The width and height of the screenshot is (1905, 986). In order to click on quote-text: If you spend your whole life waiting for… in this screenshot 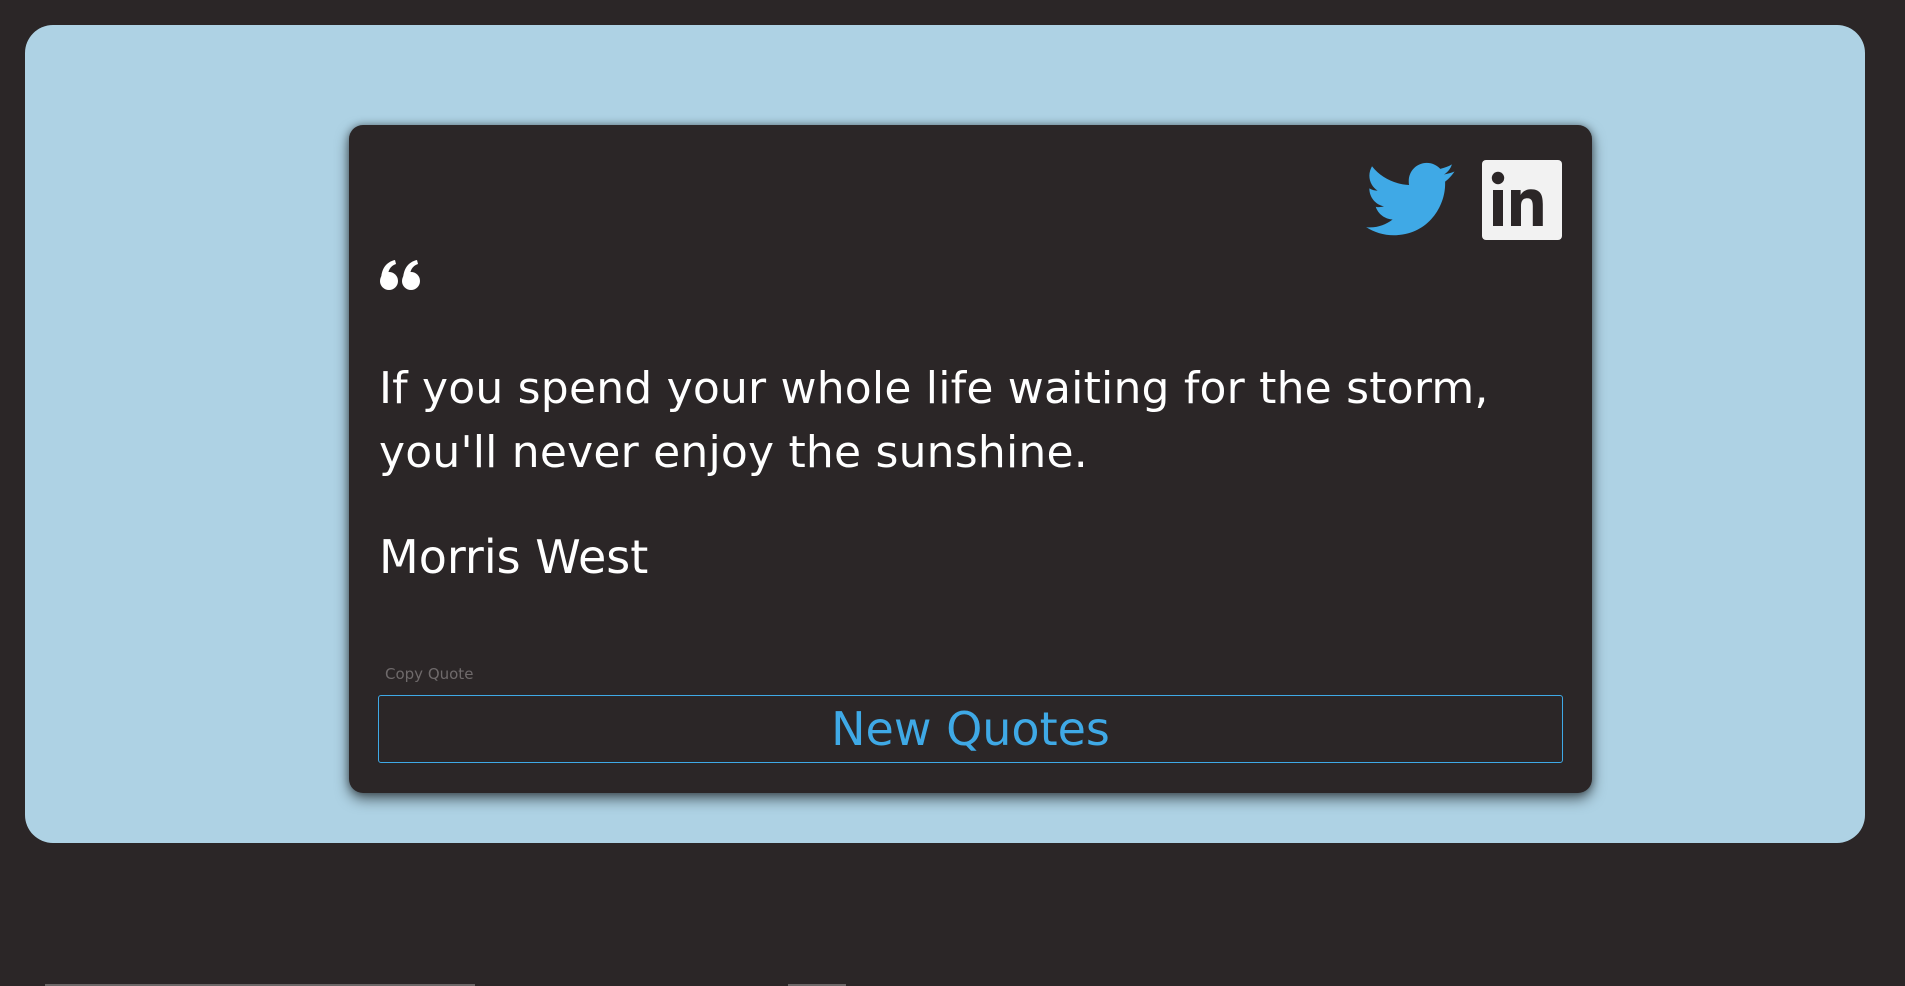, I will do `click(934, 420)`.